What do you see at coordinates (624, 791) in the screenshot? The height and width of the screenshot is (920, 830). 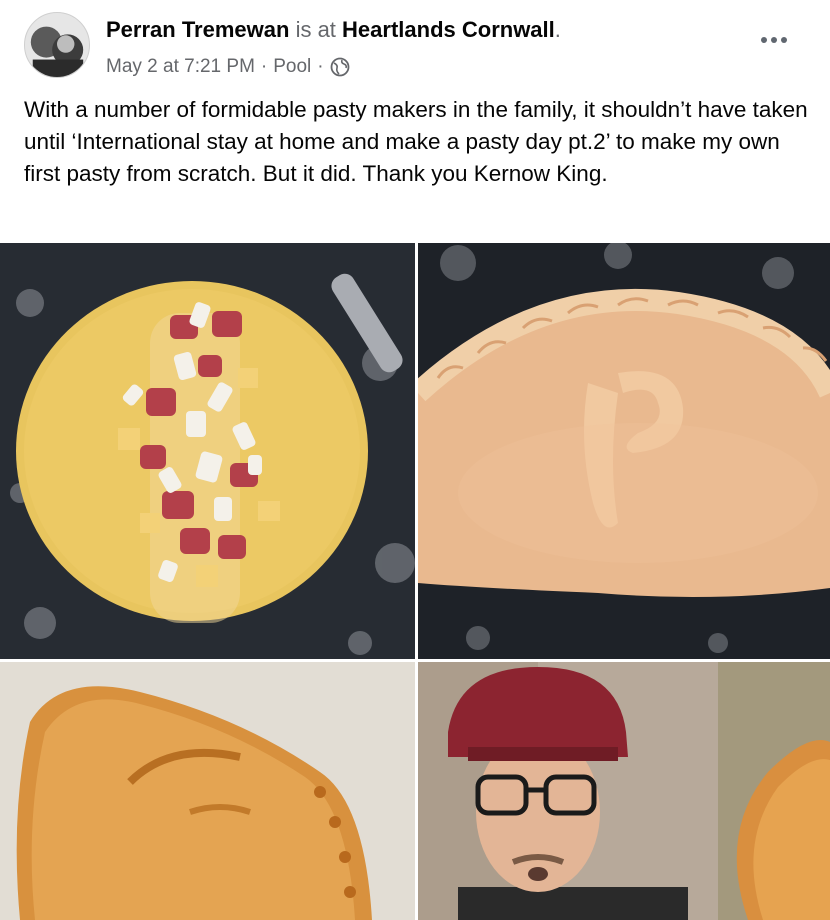 I see `photo-man-in-cap` at bounding box center [624, 791].